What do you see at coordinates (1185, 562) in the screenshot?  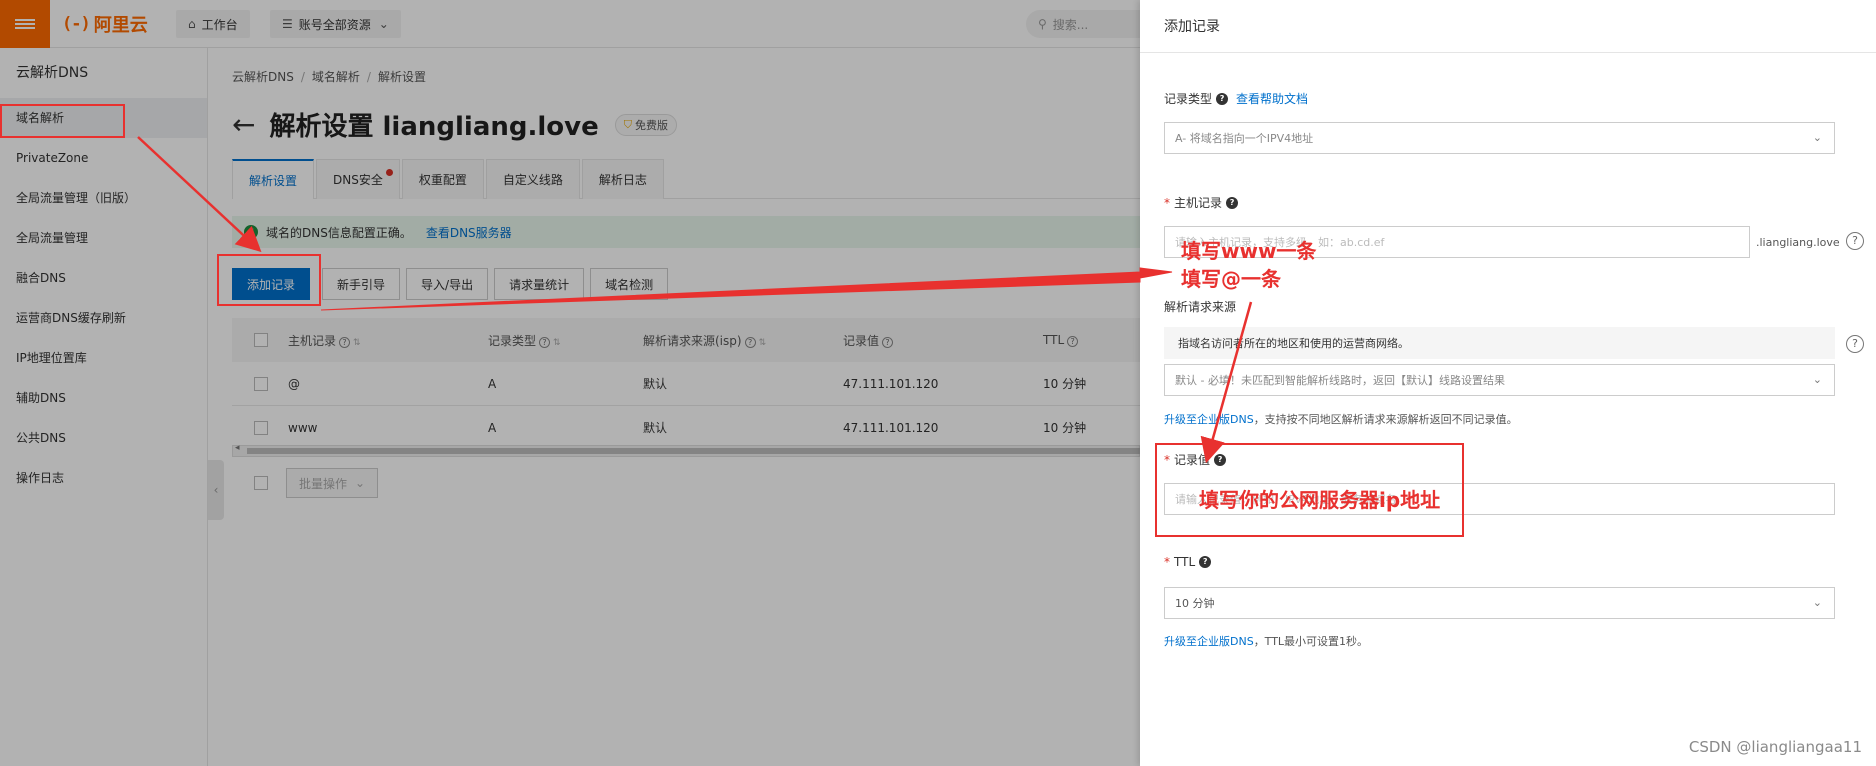 I see `ttl-label-text: TTL` at bounding box center [1185, 562].